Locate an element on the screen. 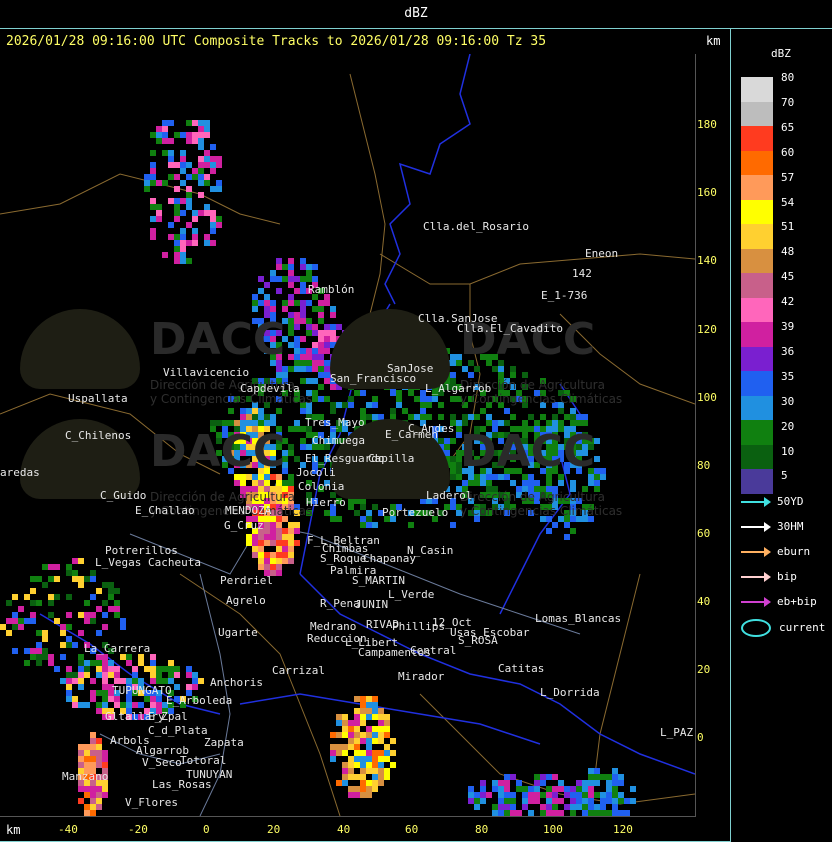 Image resolution: width=832 pixels, height=842 pixels. watermark-text-3: DACC is located at coordinates (218, 451).